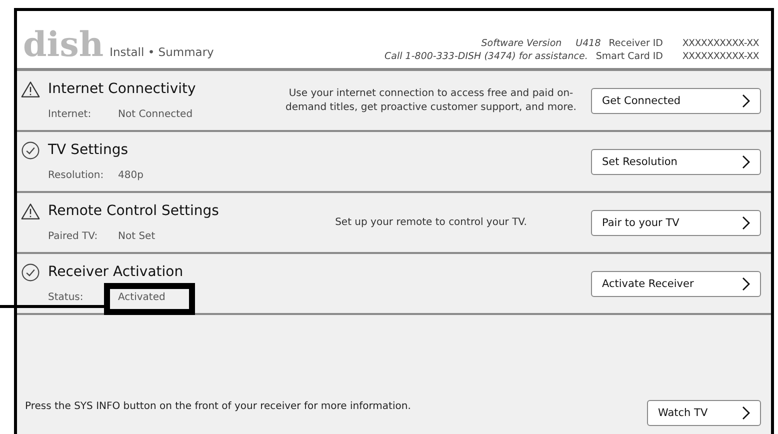 This screenshot has width=778, height=434. I want to click on field-label: Resolution:, so click(76, 176).